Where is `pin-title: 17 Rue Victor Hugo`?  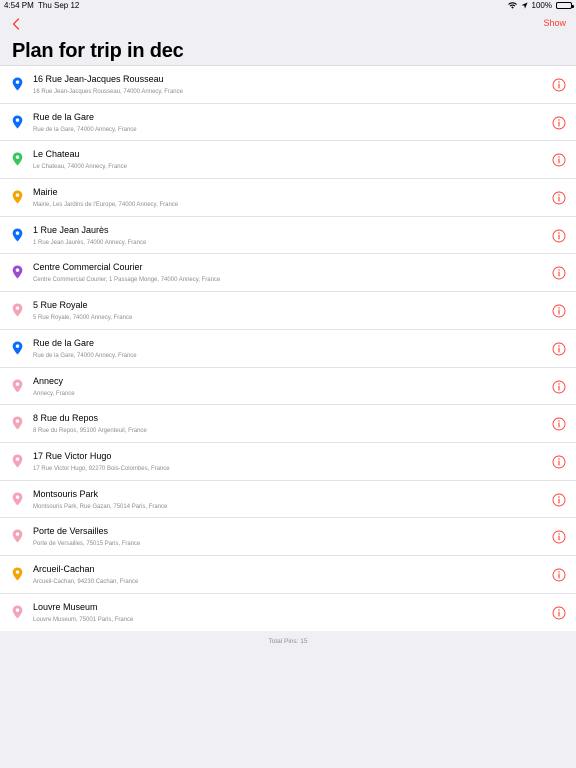
pin-title: 17 Rue Victor Hugo is located at coordinates (72, 455).